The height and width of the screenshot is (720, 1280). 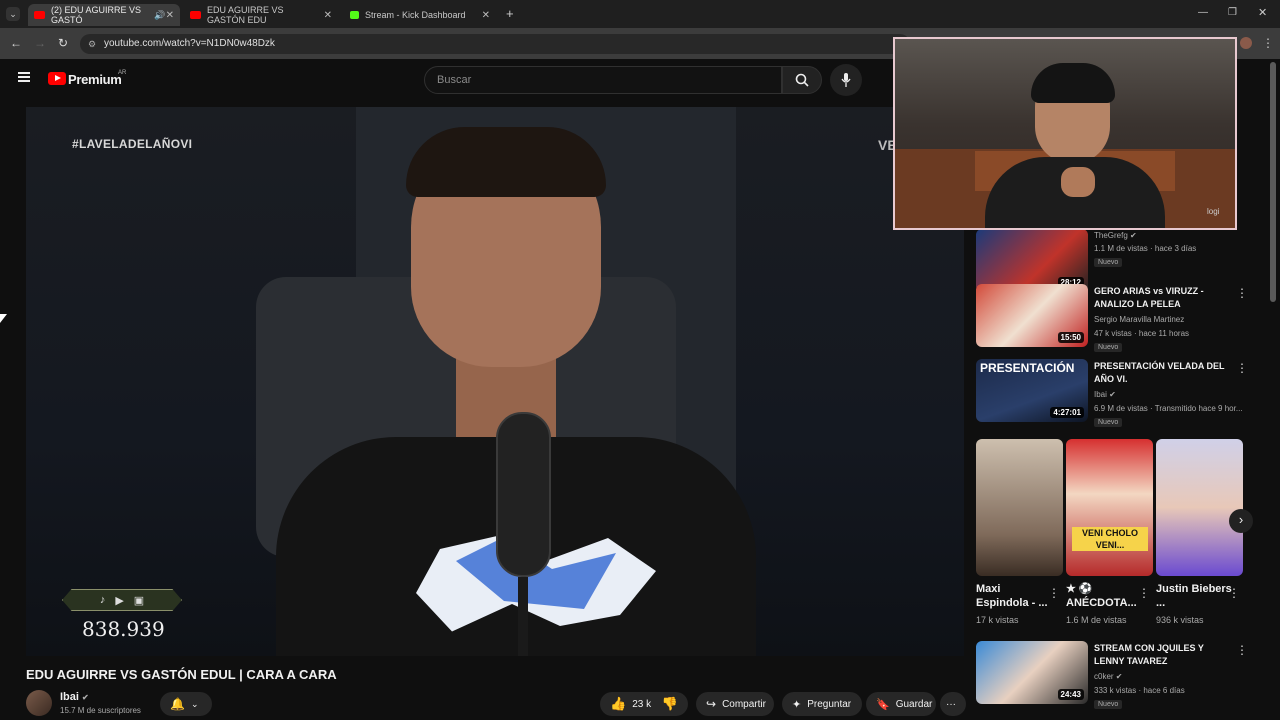 What do you see at coordinates (1032, 260) in the screenshot?
I see `video-thumbnail: 28:12` at bounding box center [1032, 260].